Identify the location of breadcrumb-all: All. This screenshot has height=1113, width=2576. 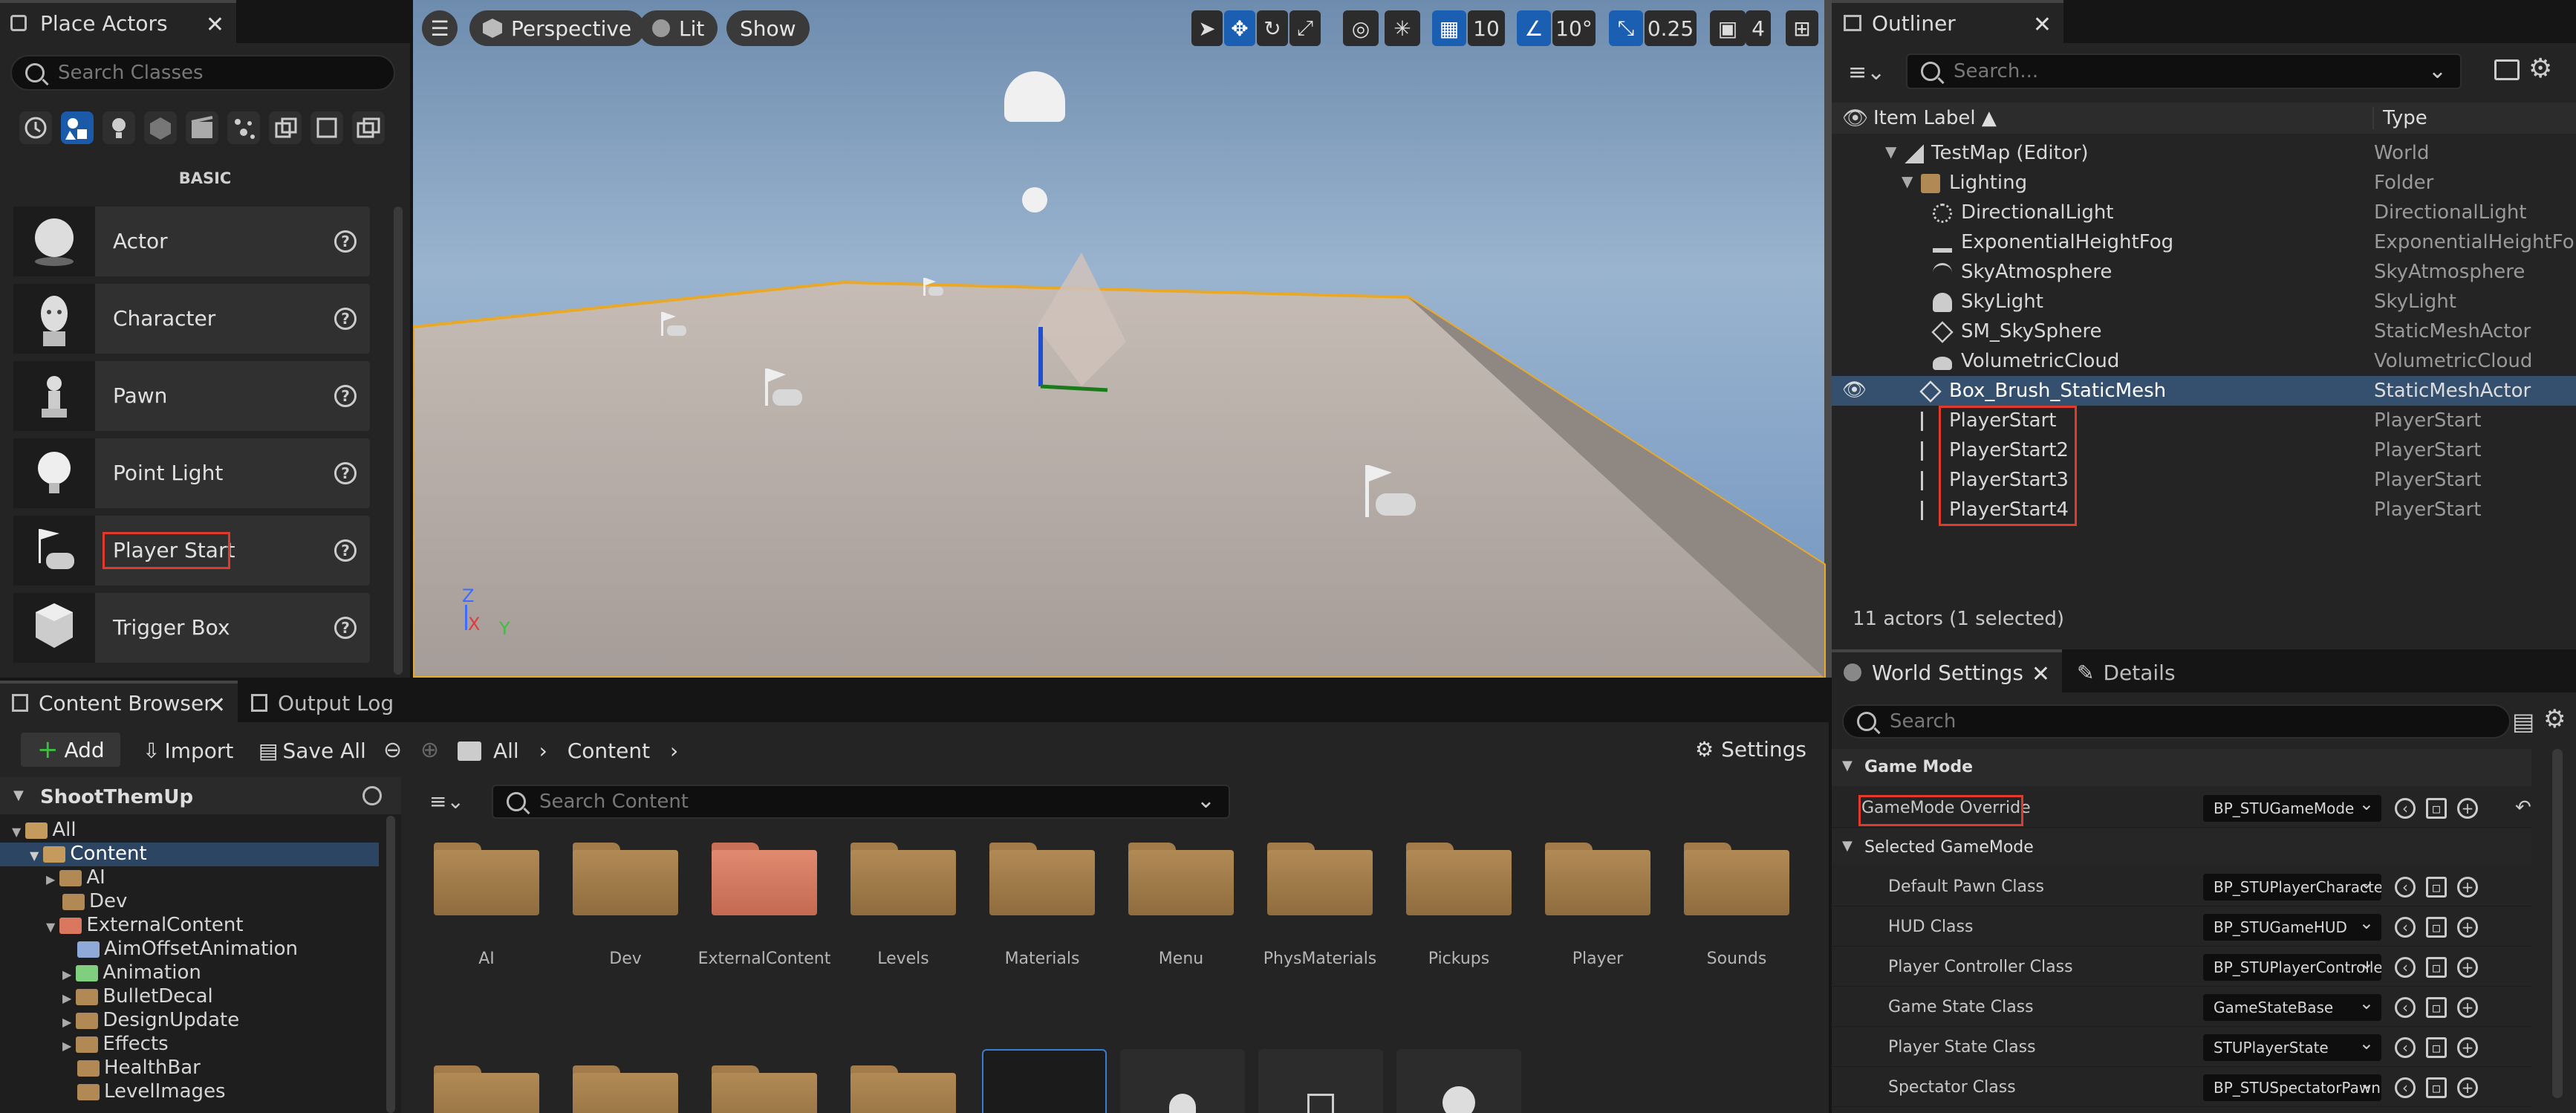
(506, 751).